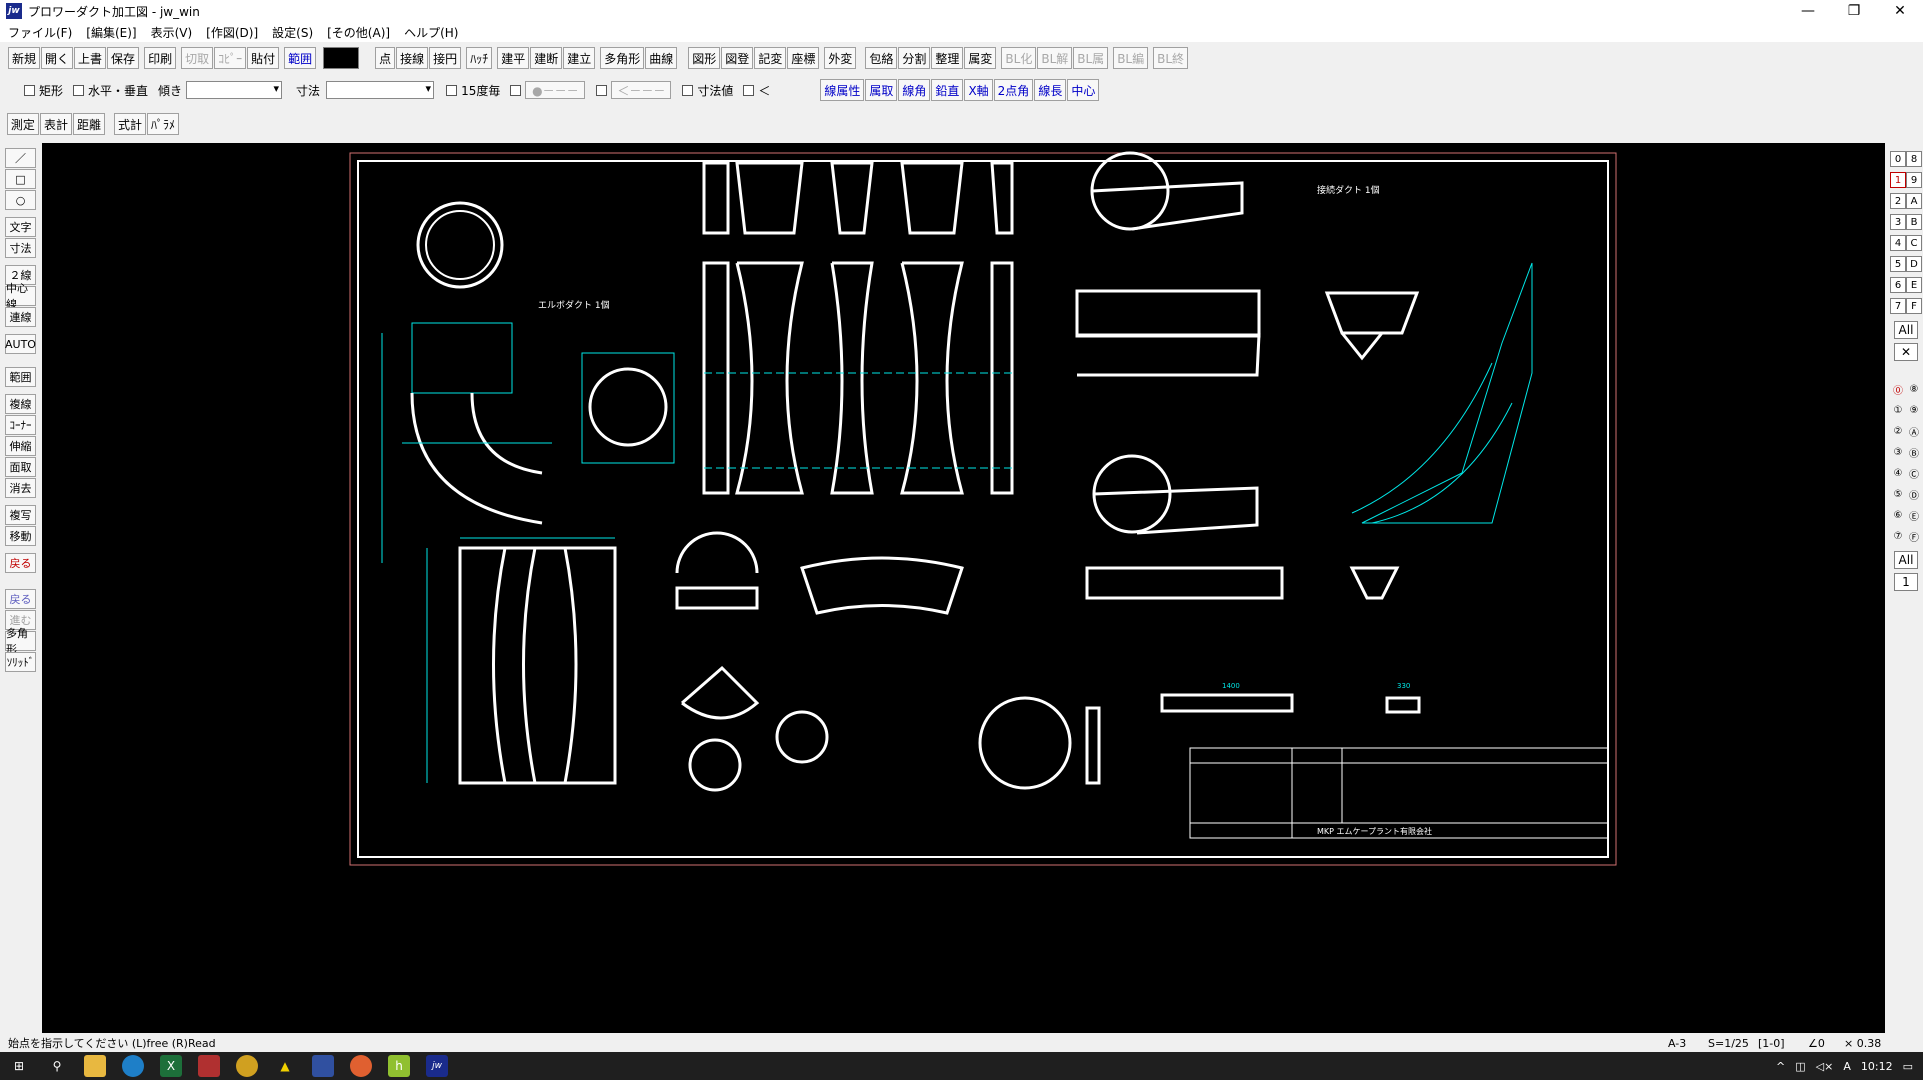 The image size is (1923, 1080). I want to click on group-all-button: All, so click(1906, 560).